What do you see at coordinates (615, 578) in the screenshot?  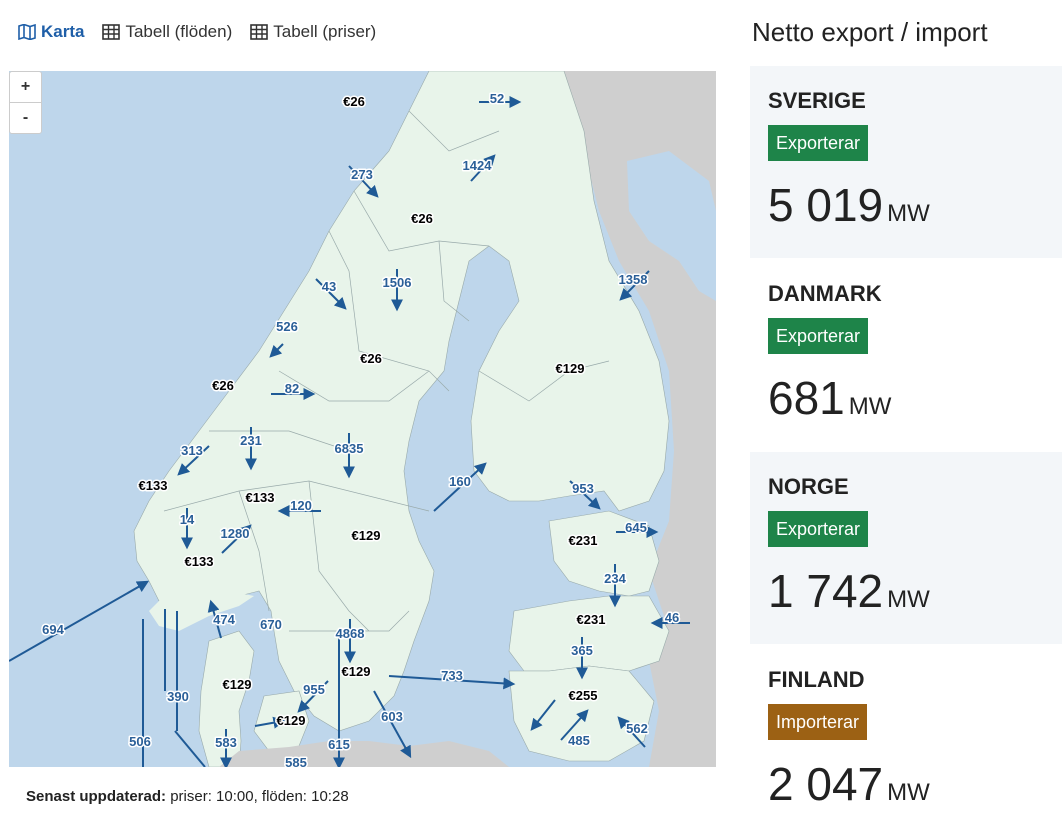 I see `flow-label: 234` at bounding box center [615, 578].